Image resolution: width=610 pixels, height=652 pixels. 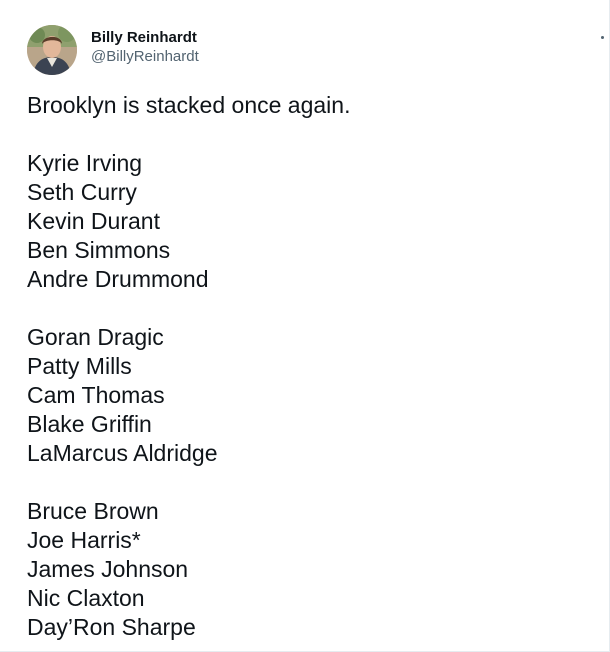 What do you see at coordinates (86, 598) in the screenshot?
I see `player-name: Nic Claxton` at bounding box center [86, 598].